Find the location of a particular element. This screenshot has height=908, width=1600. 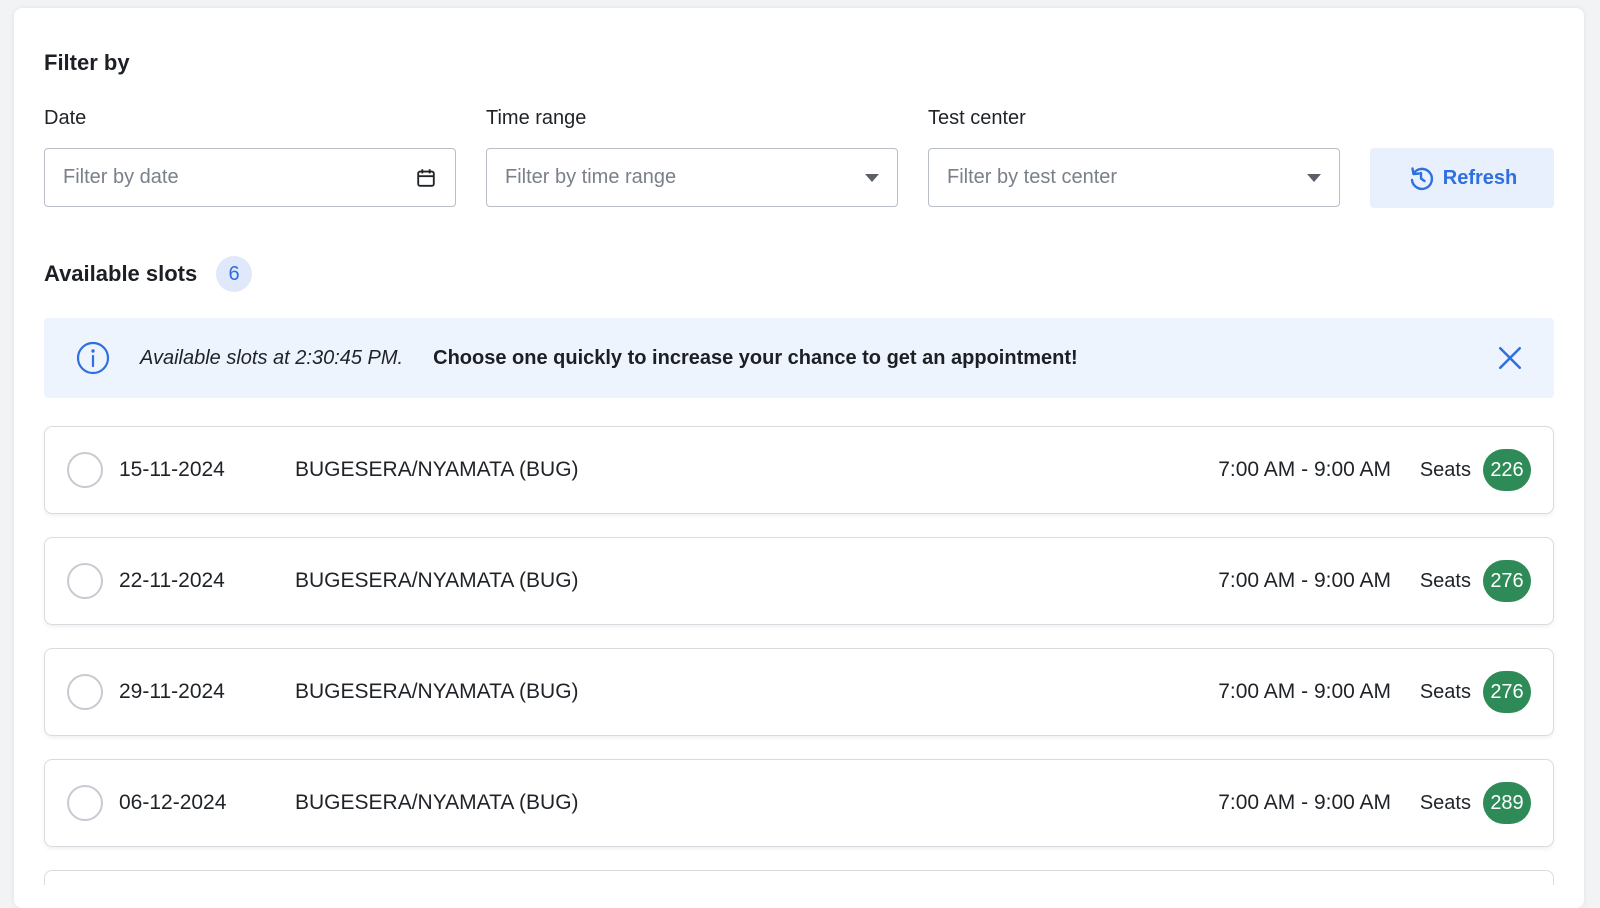

calendar-icon is located at coordinates (426, 178).